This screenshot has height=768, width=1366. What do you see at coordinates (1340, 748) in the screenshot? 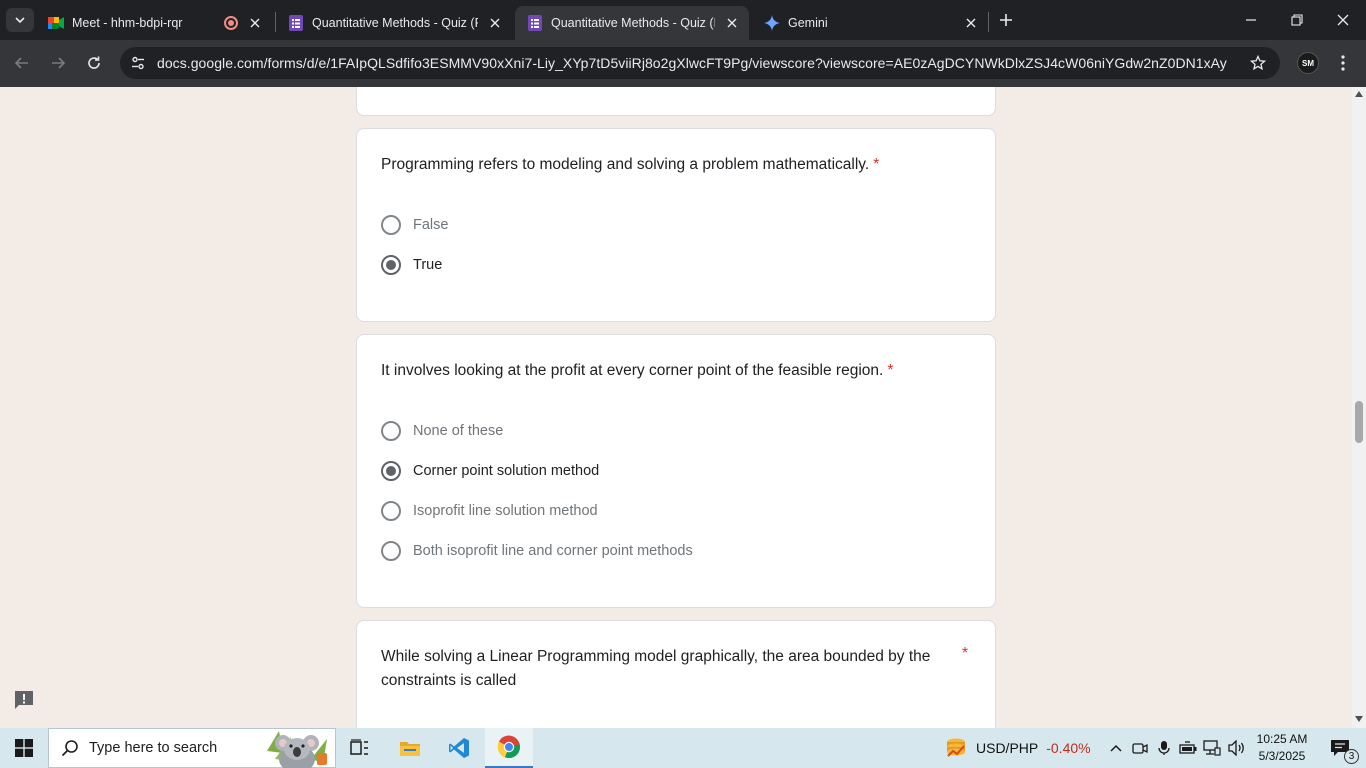
I see `notification-center-button: 3` at bounding box center [1340, 748].